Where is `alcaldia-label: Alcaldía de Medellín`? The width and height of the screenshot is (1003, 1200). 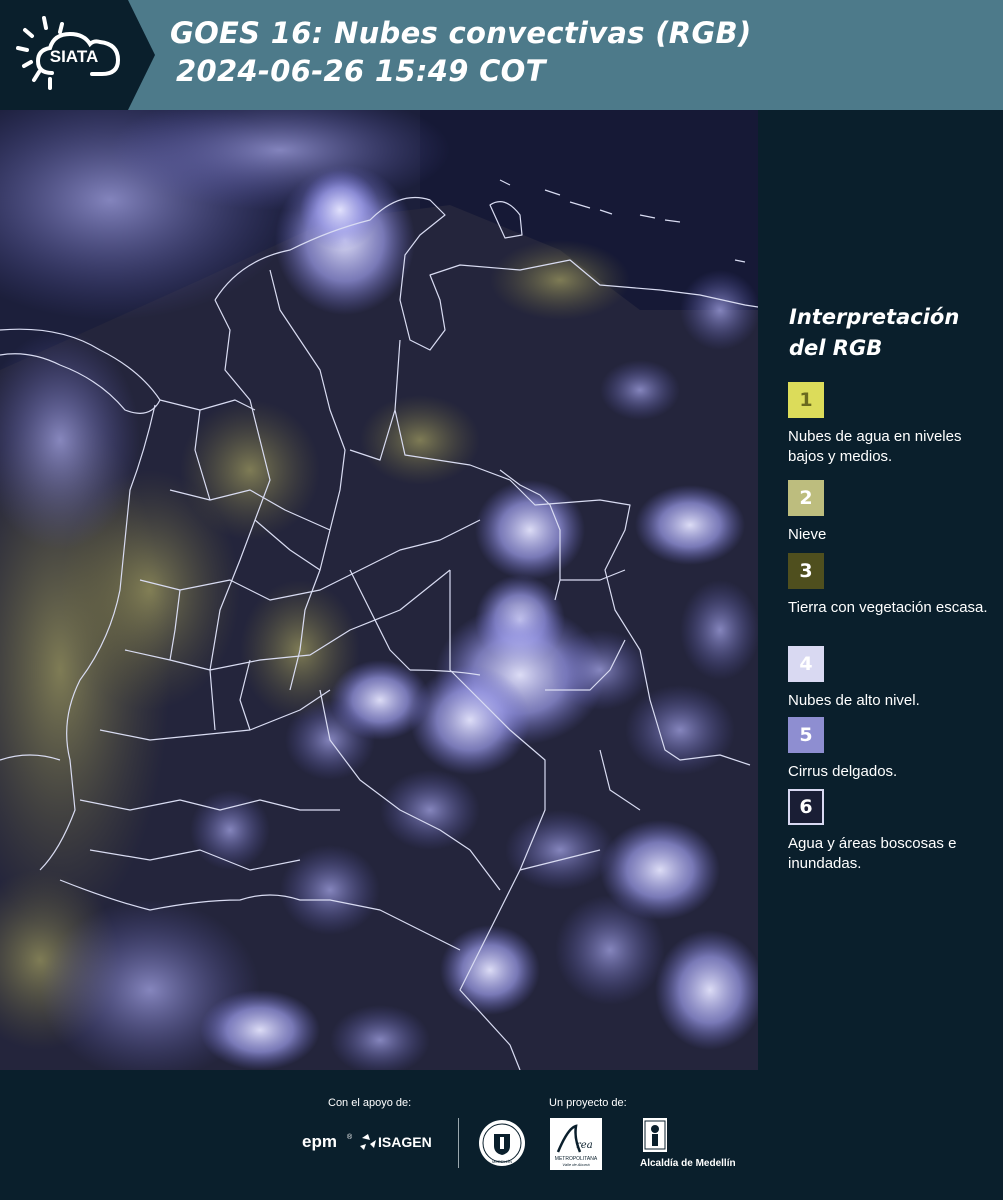
alcaldia-label: Alcaldía de Medellín is located at coordinates (688, 1163).